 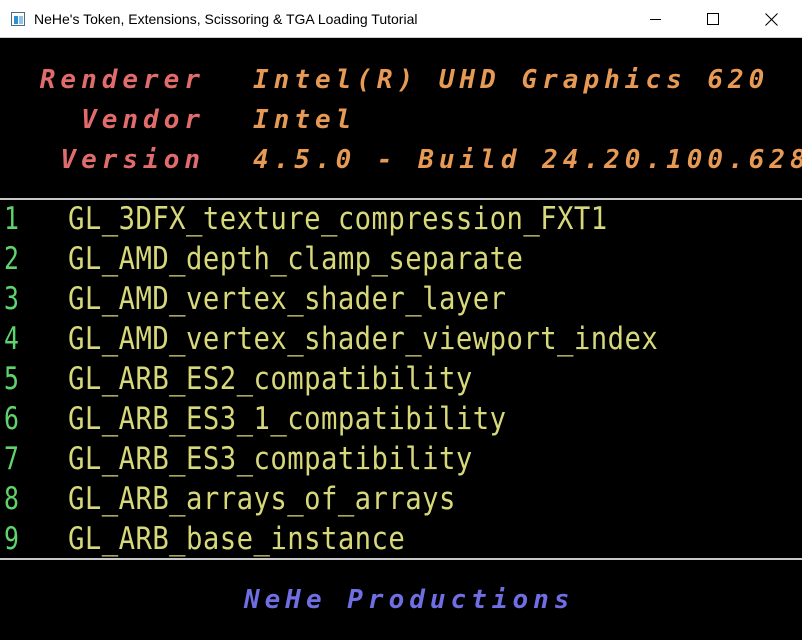 I want to click on extension-number: 1, so click(x=11, y=219).